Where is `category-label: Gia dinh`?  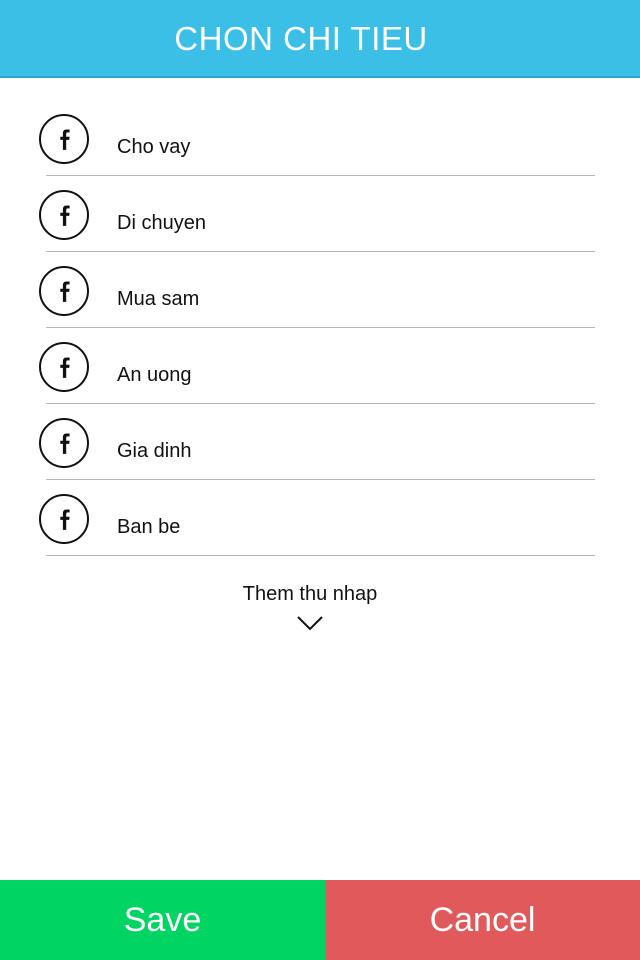
category-label: Gia dinh is located at coordinates (154, 451).